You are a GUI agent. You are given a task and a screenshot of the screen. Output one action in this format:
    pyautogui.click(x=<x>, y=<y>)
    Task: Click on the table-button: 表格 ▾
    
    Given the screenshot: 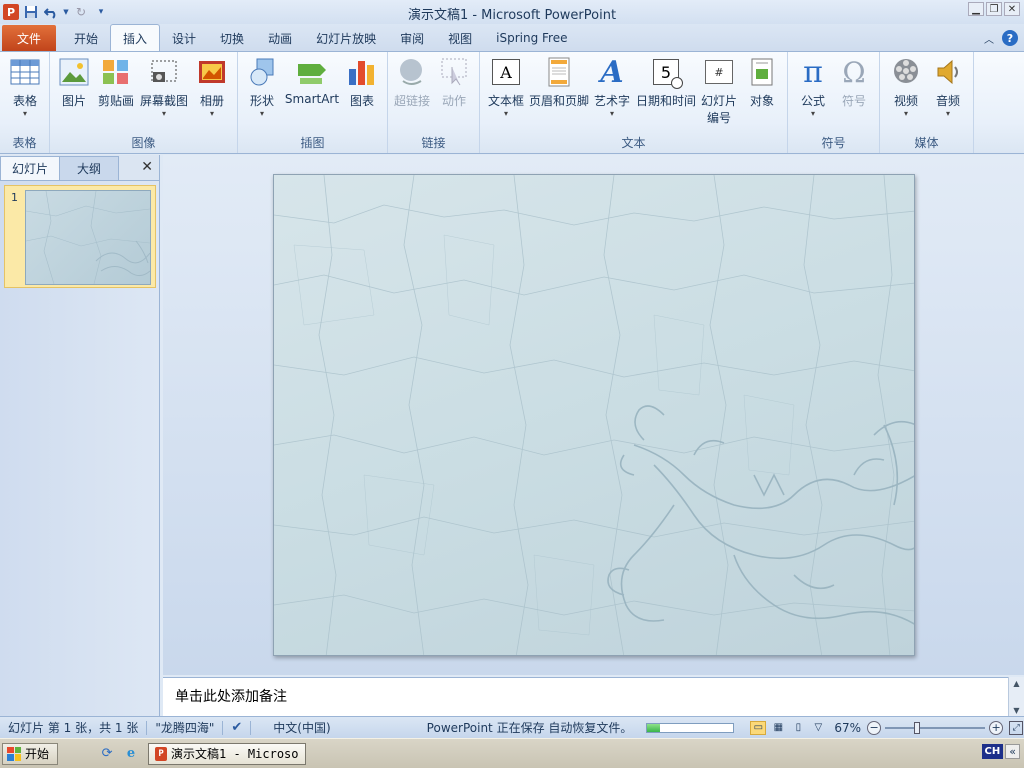 What is the action you would take?
    pyautogui.click(x=25, y=87)
    